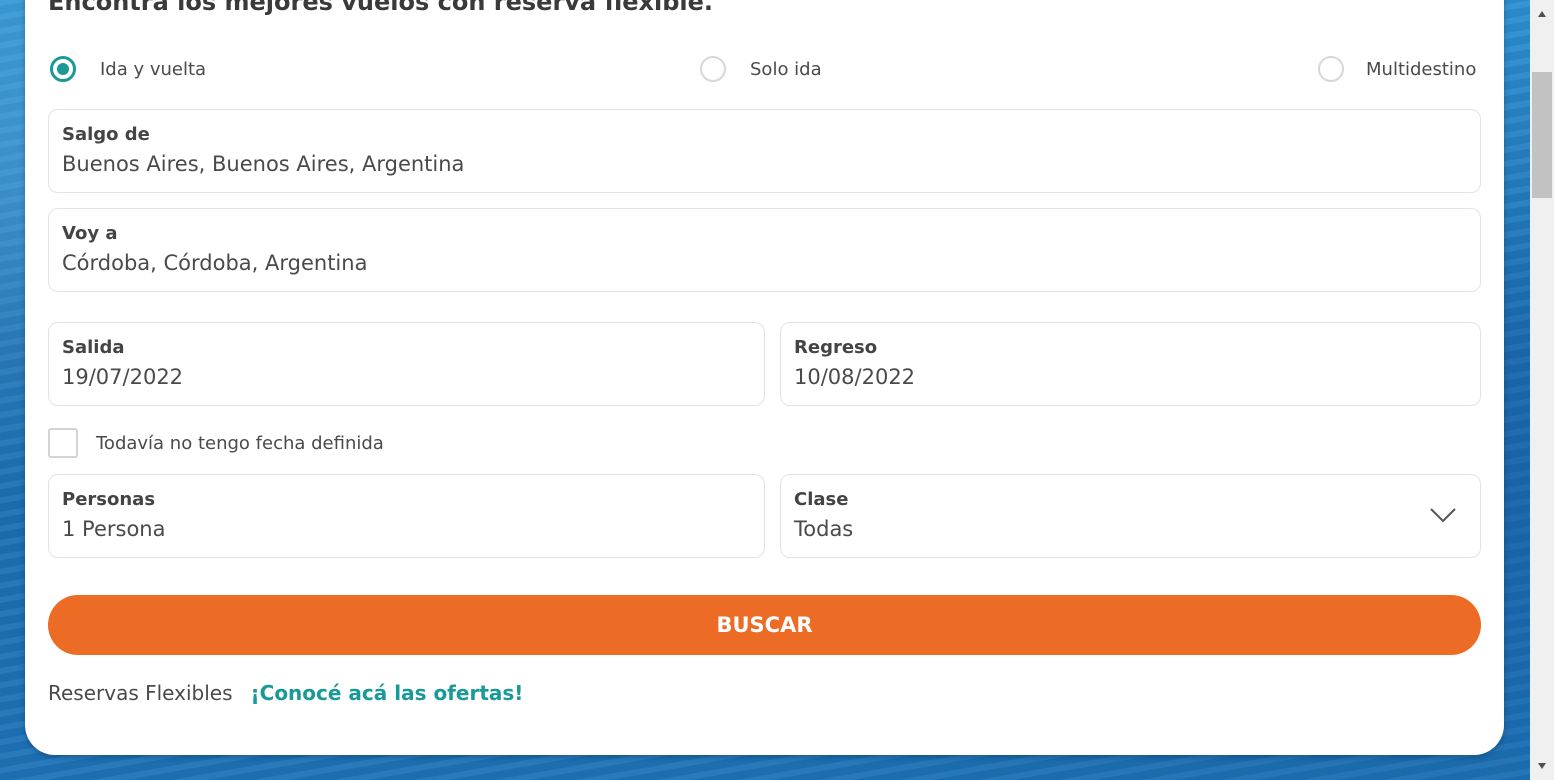 This screenshot has height=780, width=1554. What do you see at coordinates (140, 693) in the screenshot?
I see `flexible-reservations-text: Reservas Flexibles` at bounding box center [140, 693].